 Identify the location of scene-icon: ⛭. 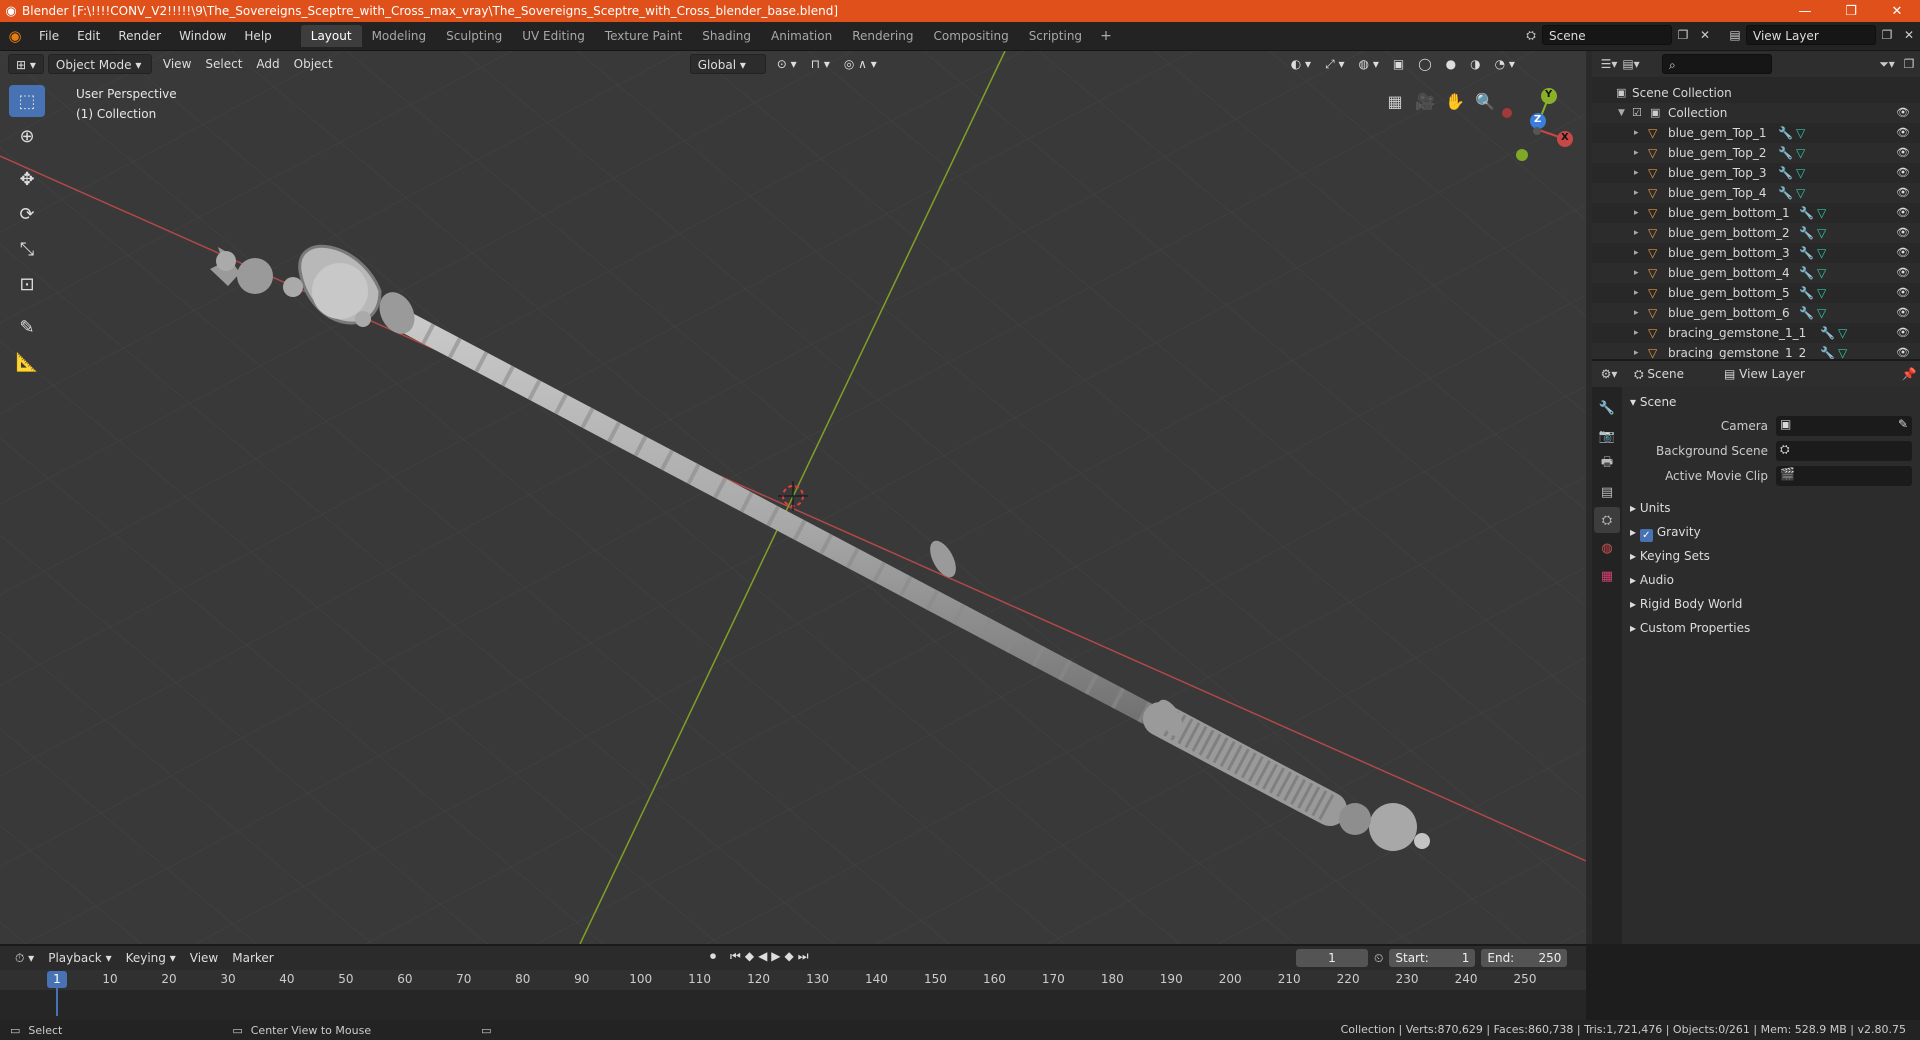
(1531, 35).